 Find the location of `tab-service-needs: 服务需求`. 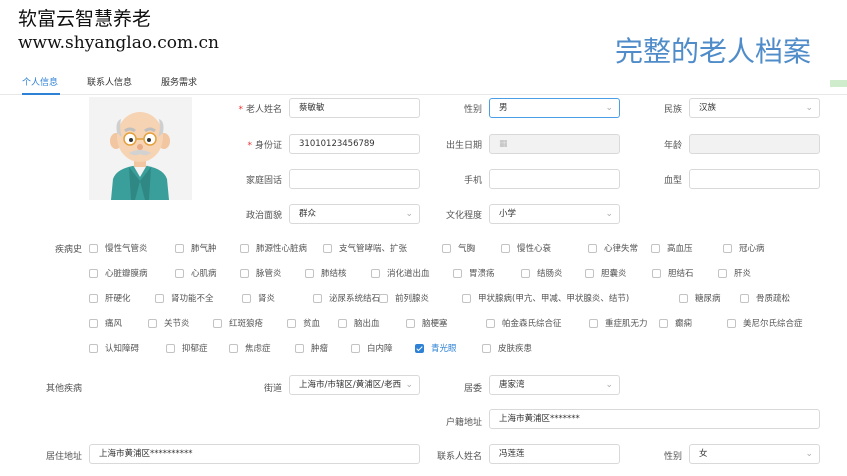

tab-service-needs: 服务需求 is located at coordinates (179, 81).